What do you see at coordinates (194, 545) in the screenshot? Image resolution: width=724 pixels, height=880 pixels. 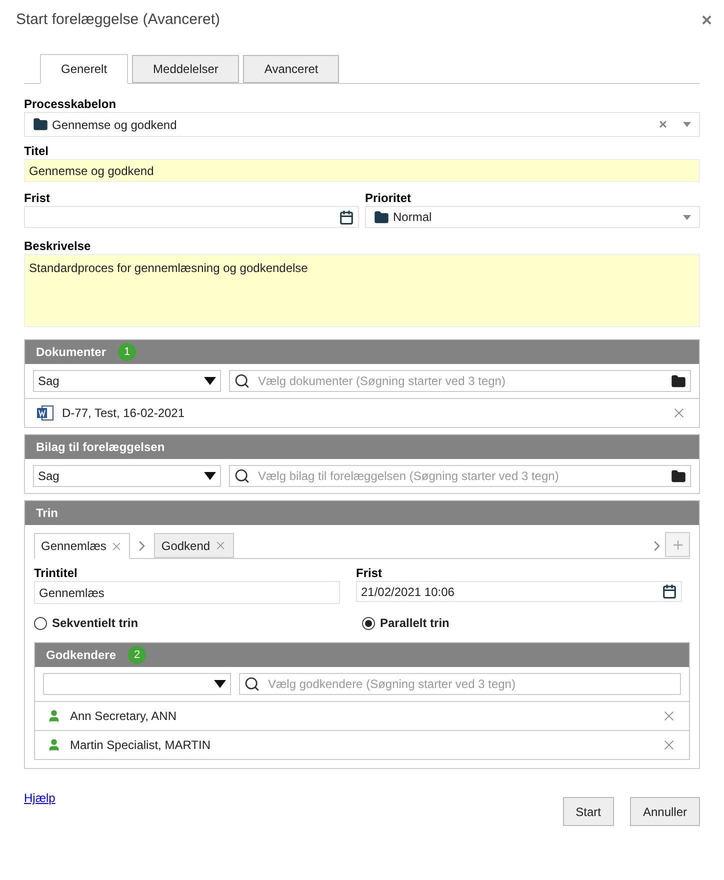 I see `step-tab: Godkend` at bounding box center [194, 545].